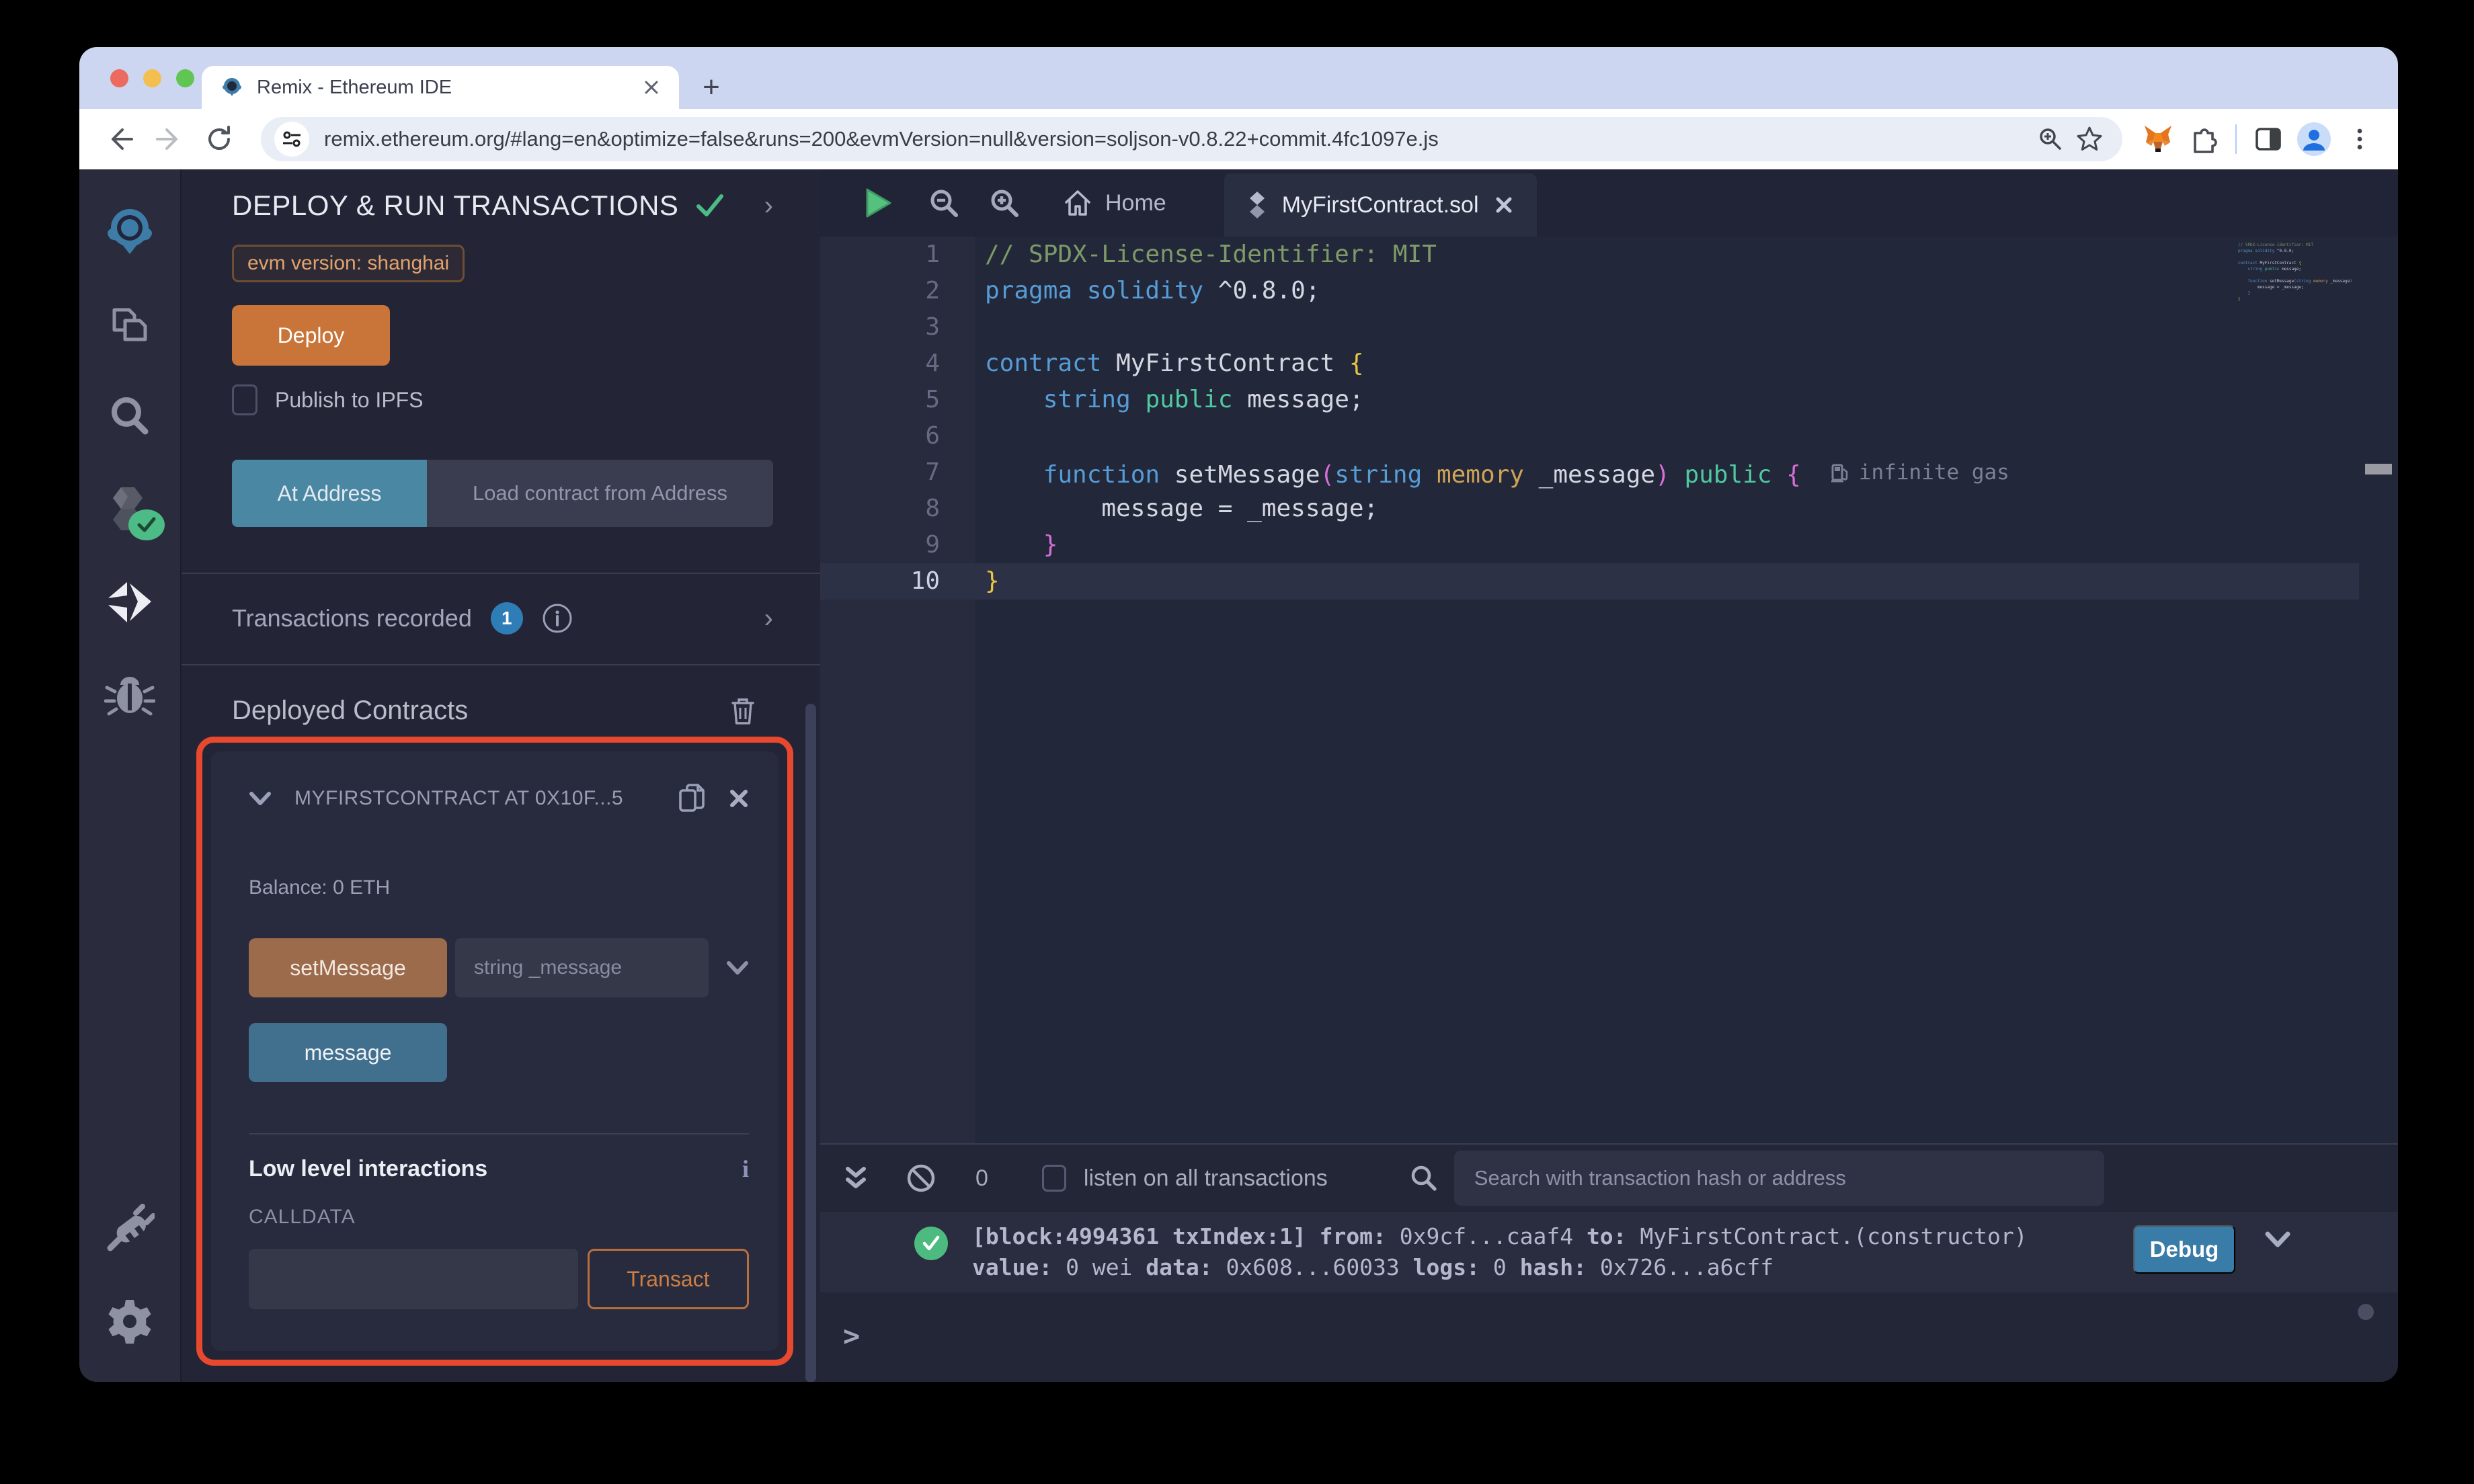  Describe the element at coordinates (413, 1279) in the screenshot. I see `calldata-input` at that location.